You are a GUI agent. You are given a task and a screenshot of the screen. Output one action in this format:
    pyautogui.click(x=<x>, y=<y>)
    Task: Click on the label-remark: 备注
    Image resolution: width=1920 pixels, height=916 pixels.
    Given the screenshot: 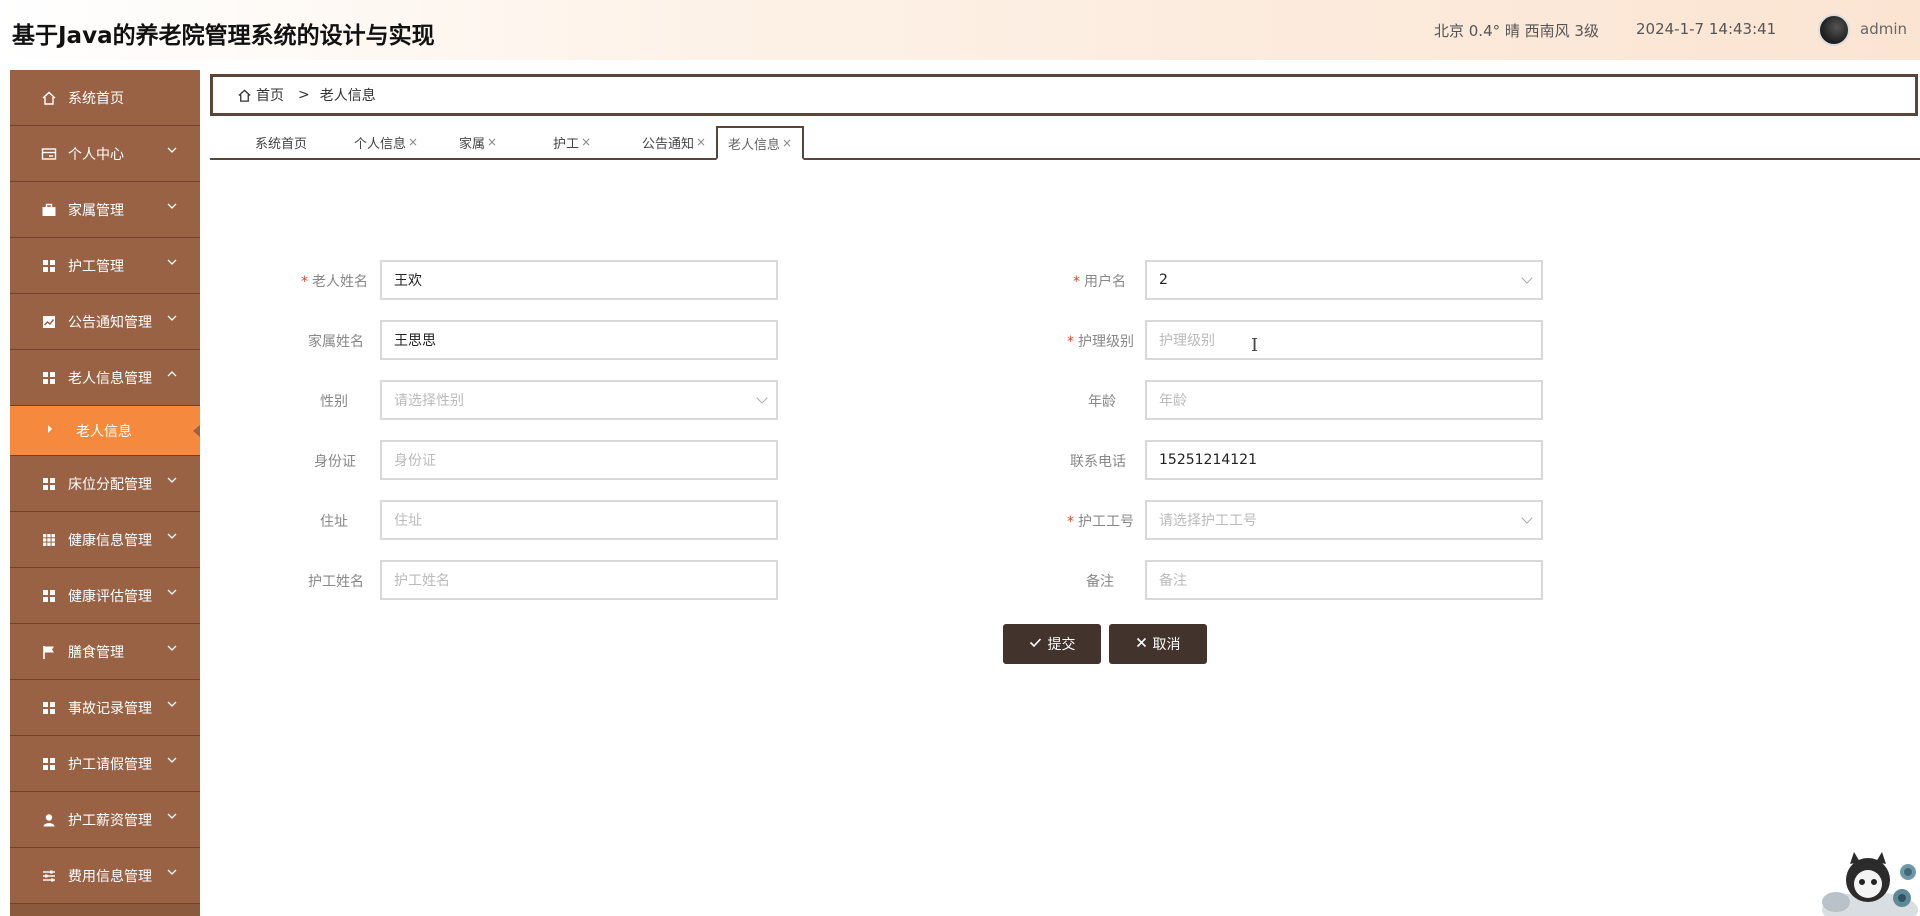 What is the action you would take?
    pyautogui.click(x=1100, y=582)
    